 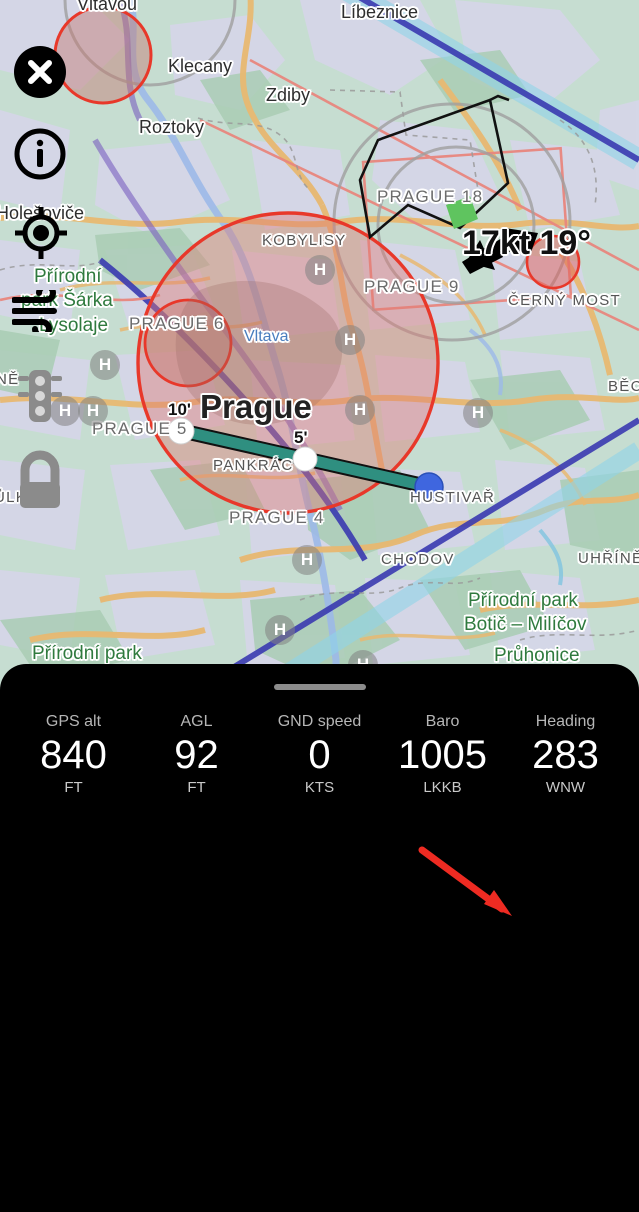 What do you see at coordinates (319, 721) in the screenshot?
I see `instrument-label: GND speed` at bounding box center [319, 721].